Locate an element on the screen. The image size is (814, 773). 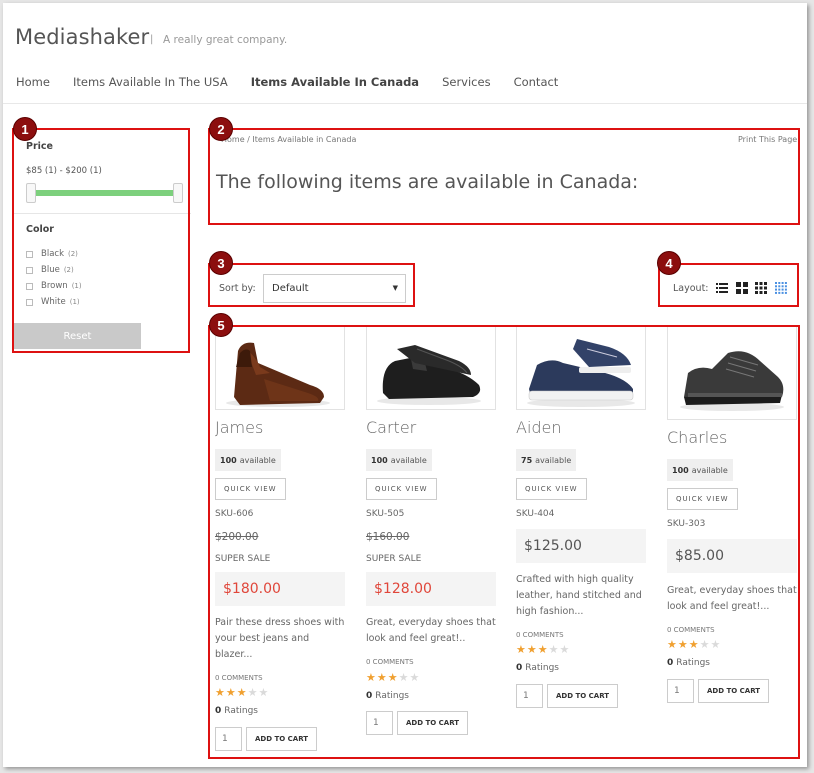
price-filter-title: Price is located at coordinates (39, 146).